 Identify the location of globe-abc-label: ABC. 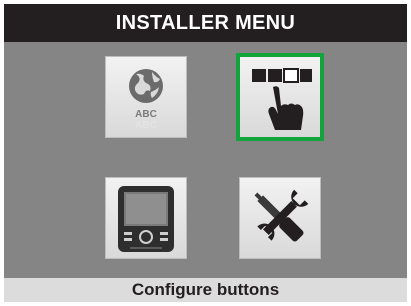
(146, 114).